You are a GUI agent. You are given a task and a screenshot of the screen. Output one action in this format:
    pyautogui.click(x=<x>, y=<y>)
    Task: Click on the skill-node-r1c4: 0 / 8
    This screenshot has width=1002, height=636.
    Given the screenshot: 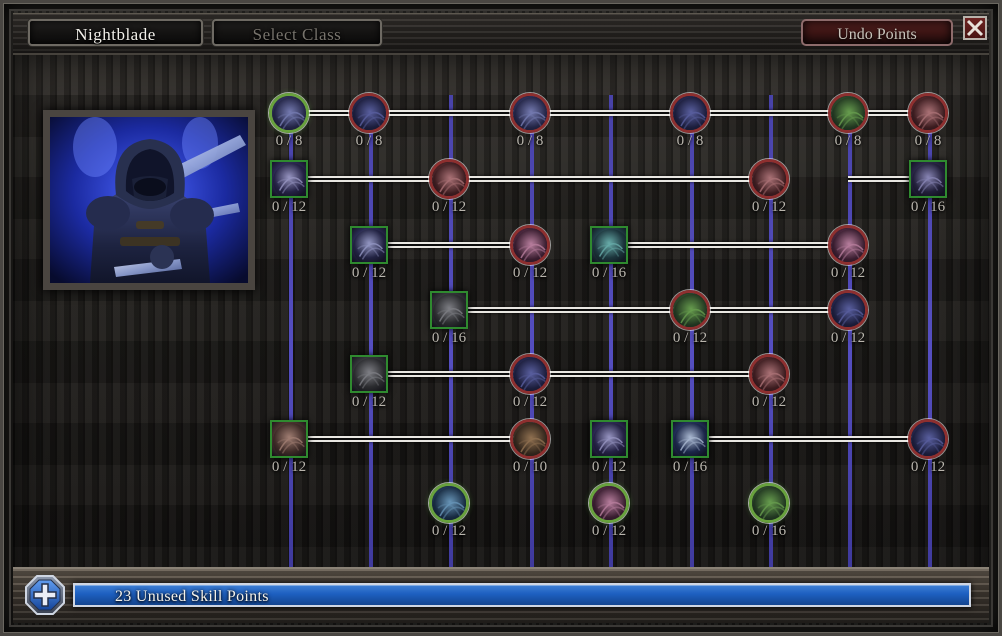 What is the action you would take?
    pyautogui.click(x=530, y=121)
    